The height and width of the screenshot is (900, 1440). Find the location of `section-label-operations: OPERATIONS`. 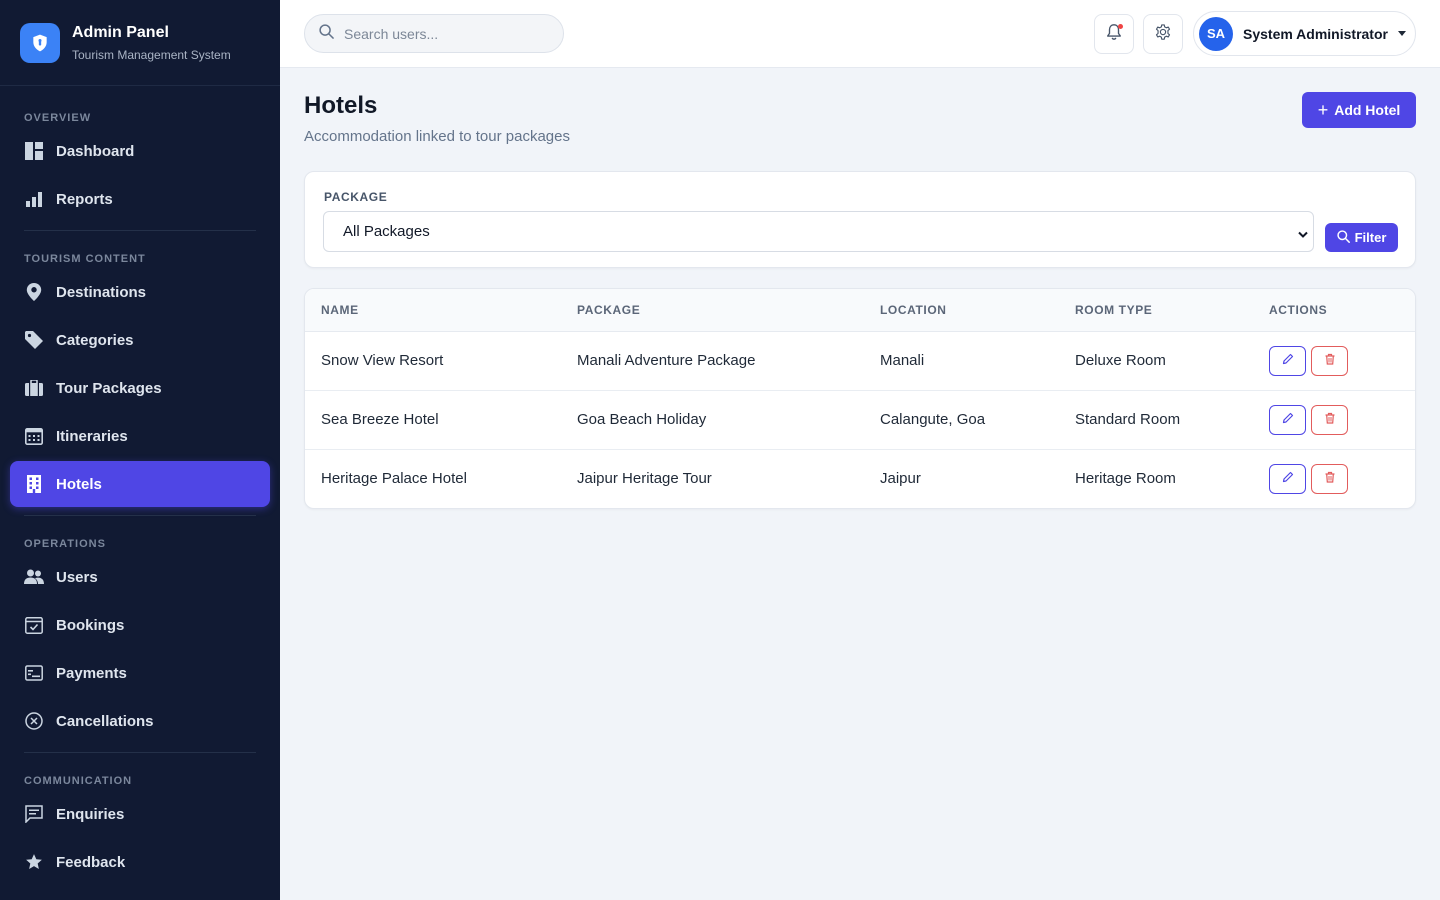

section-label-operations: OPERATIONS is located at coordinates (65, 544).